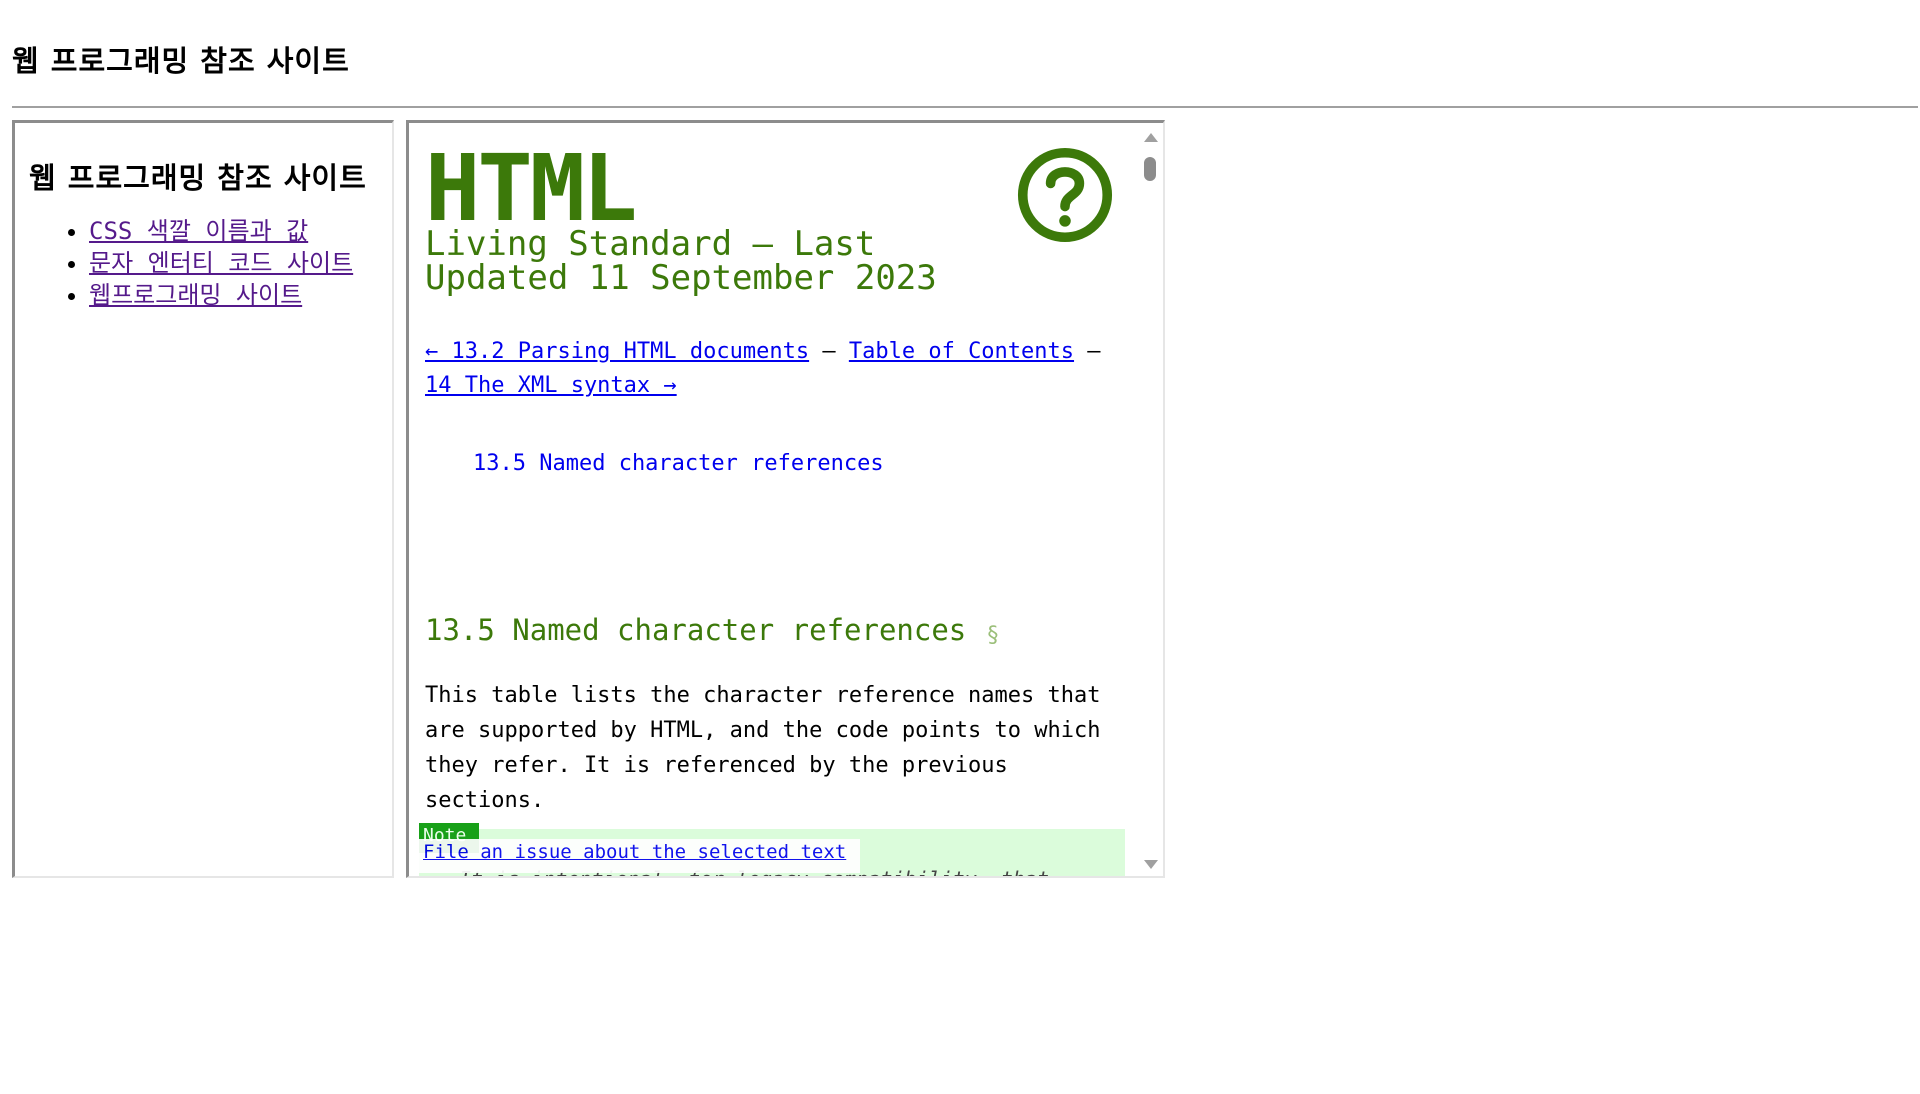  I want to click on toc-link: Table of Contents, so click(961, 351).